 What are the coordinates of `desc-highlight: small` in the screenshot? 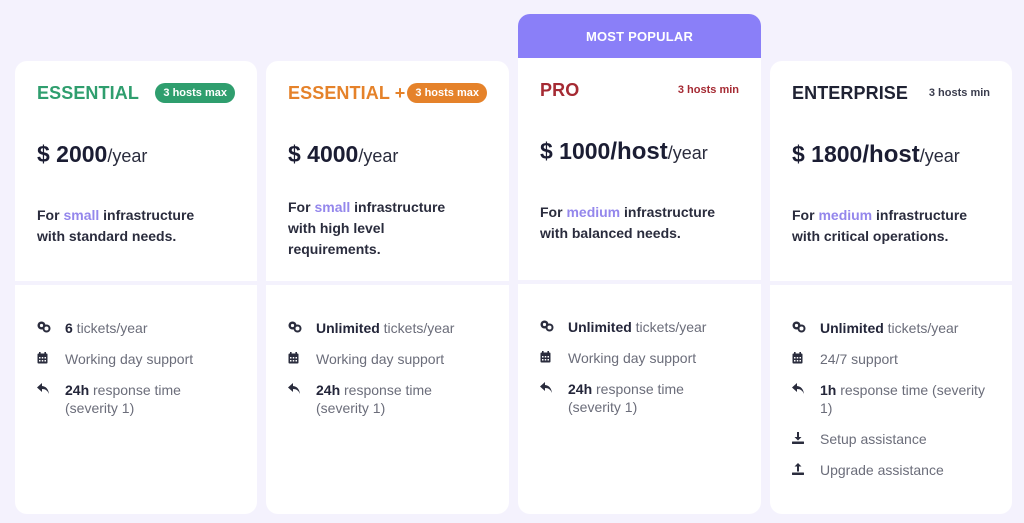 It's located at (81, 215).